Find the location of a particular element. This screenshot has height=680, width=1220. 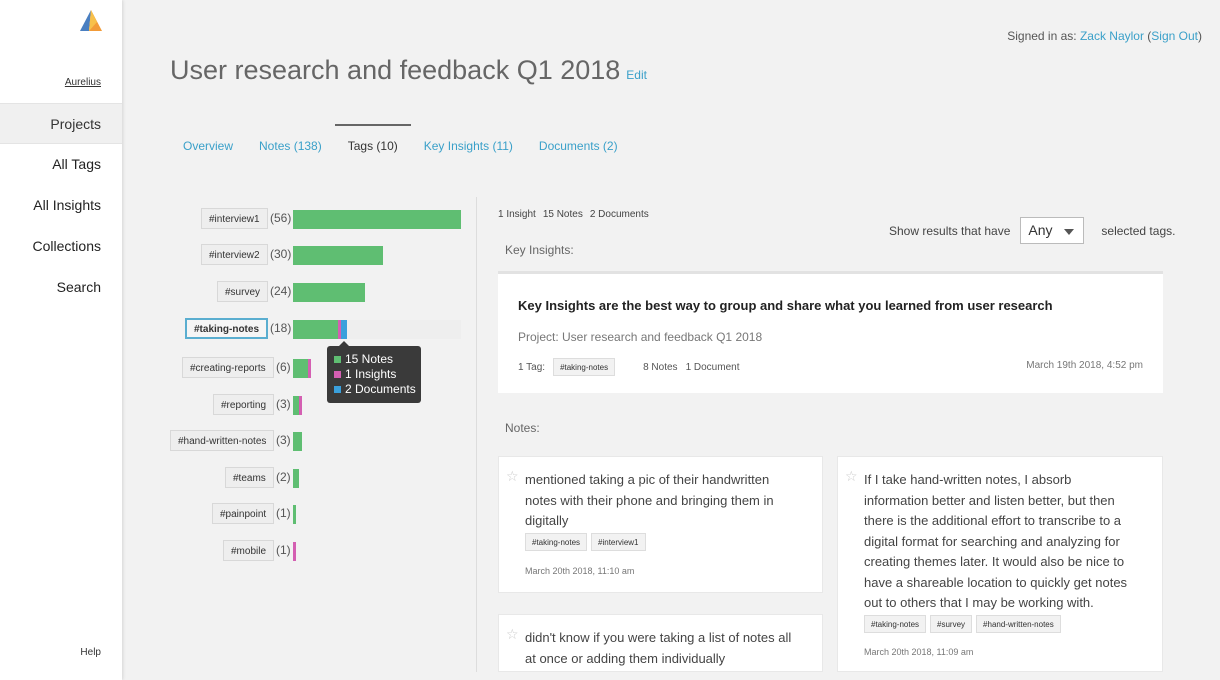

note-line: If I take hand-written notes, I absorb is located at coordinates (968, 479).